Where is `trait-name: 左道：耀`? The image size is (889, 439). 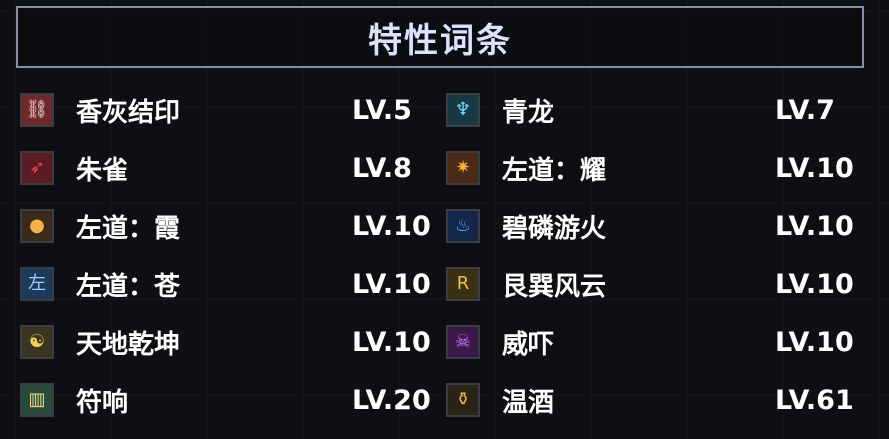 trait-name: 左道：耀 is located at coordinates (554, 170).